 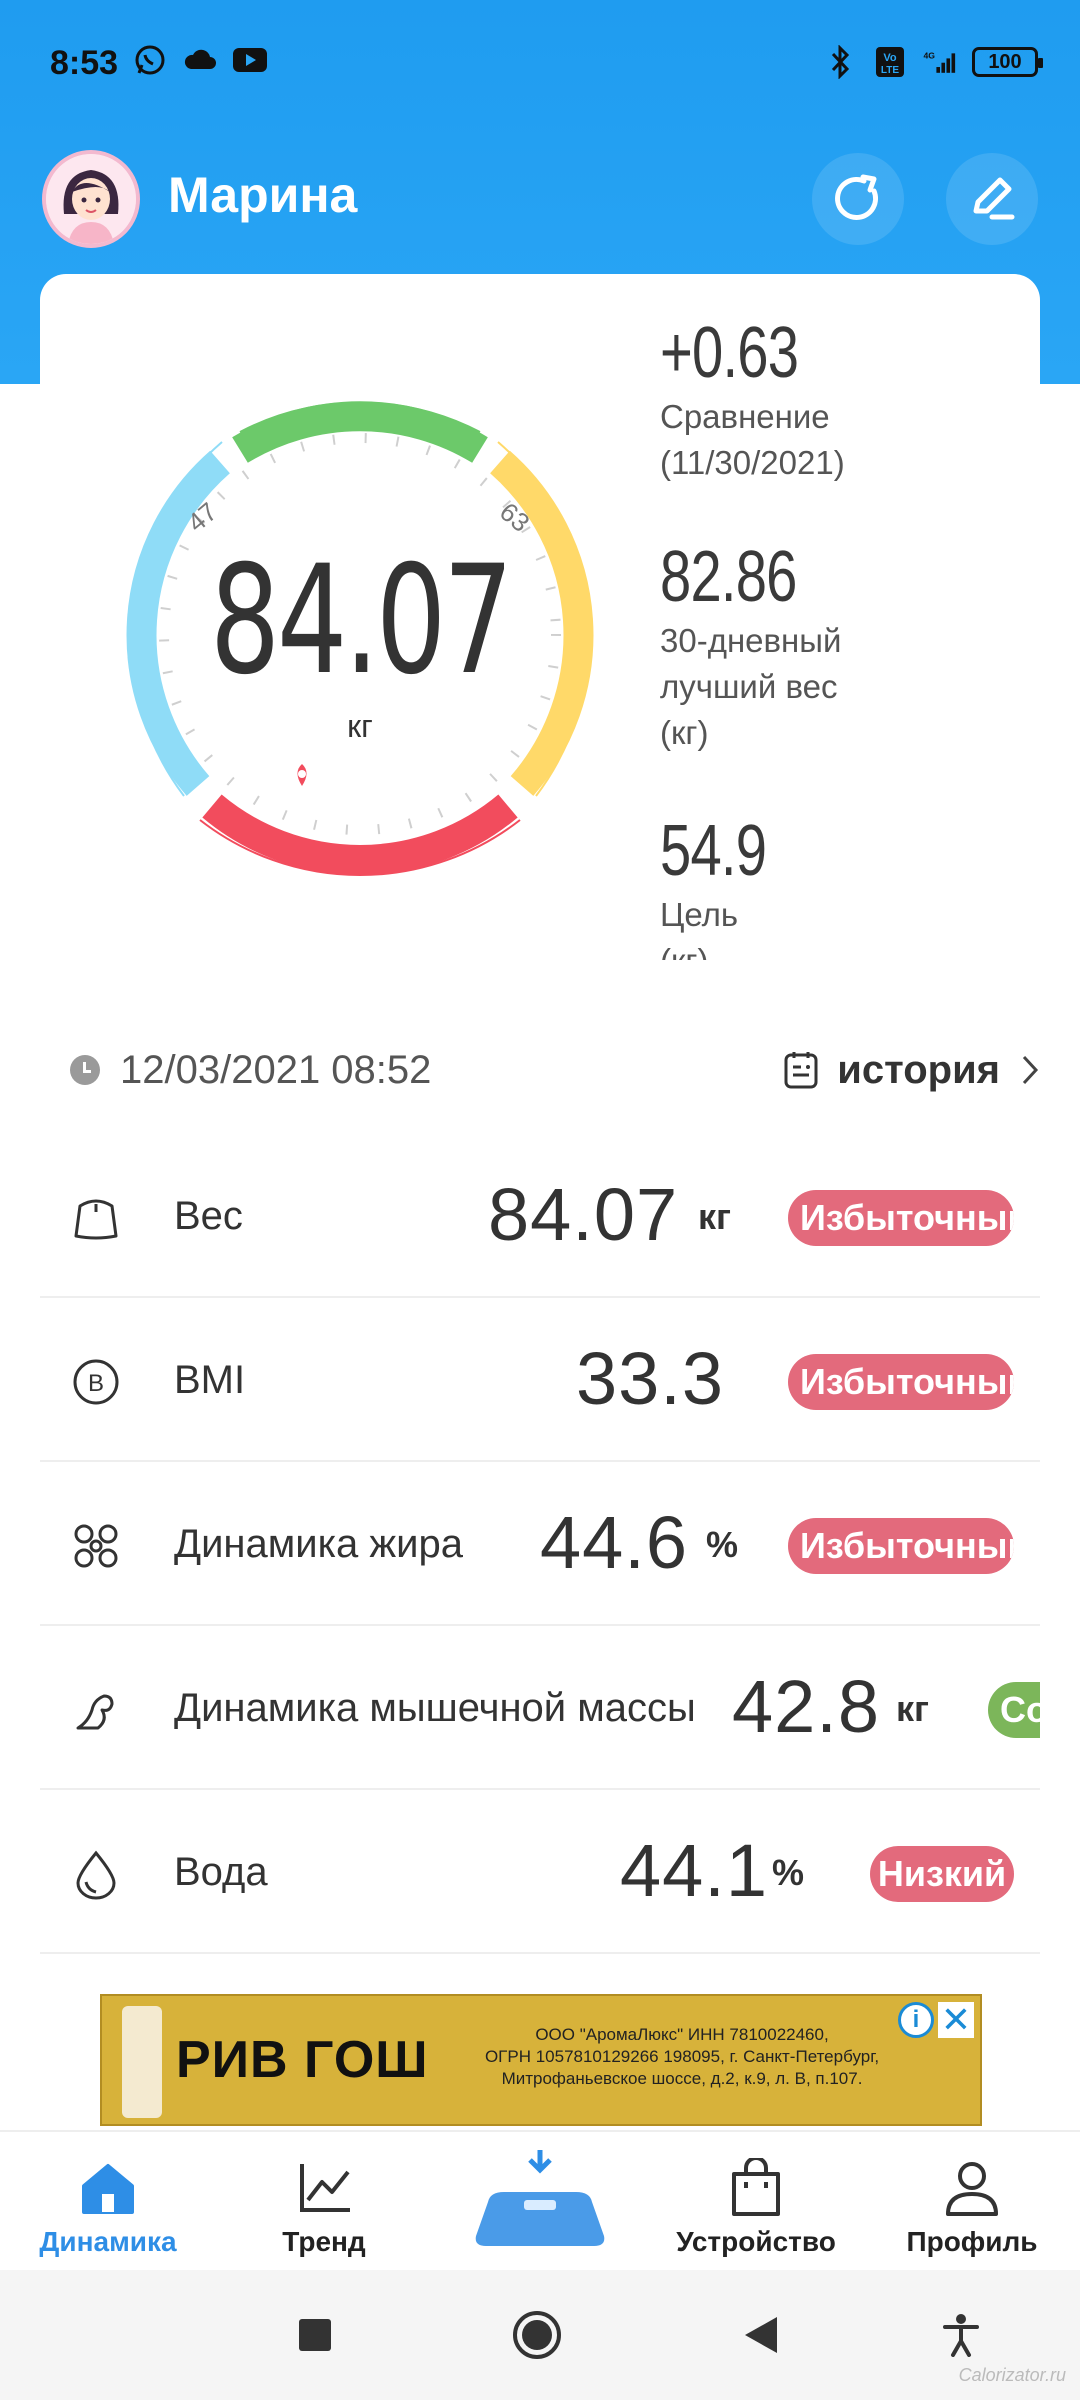 I want to click on svg-text: LTE, so click(x=890, y=70).